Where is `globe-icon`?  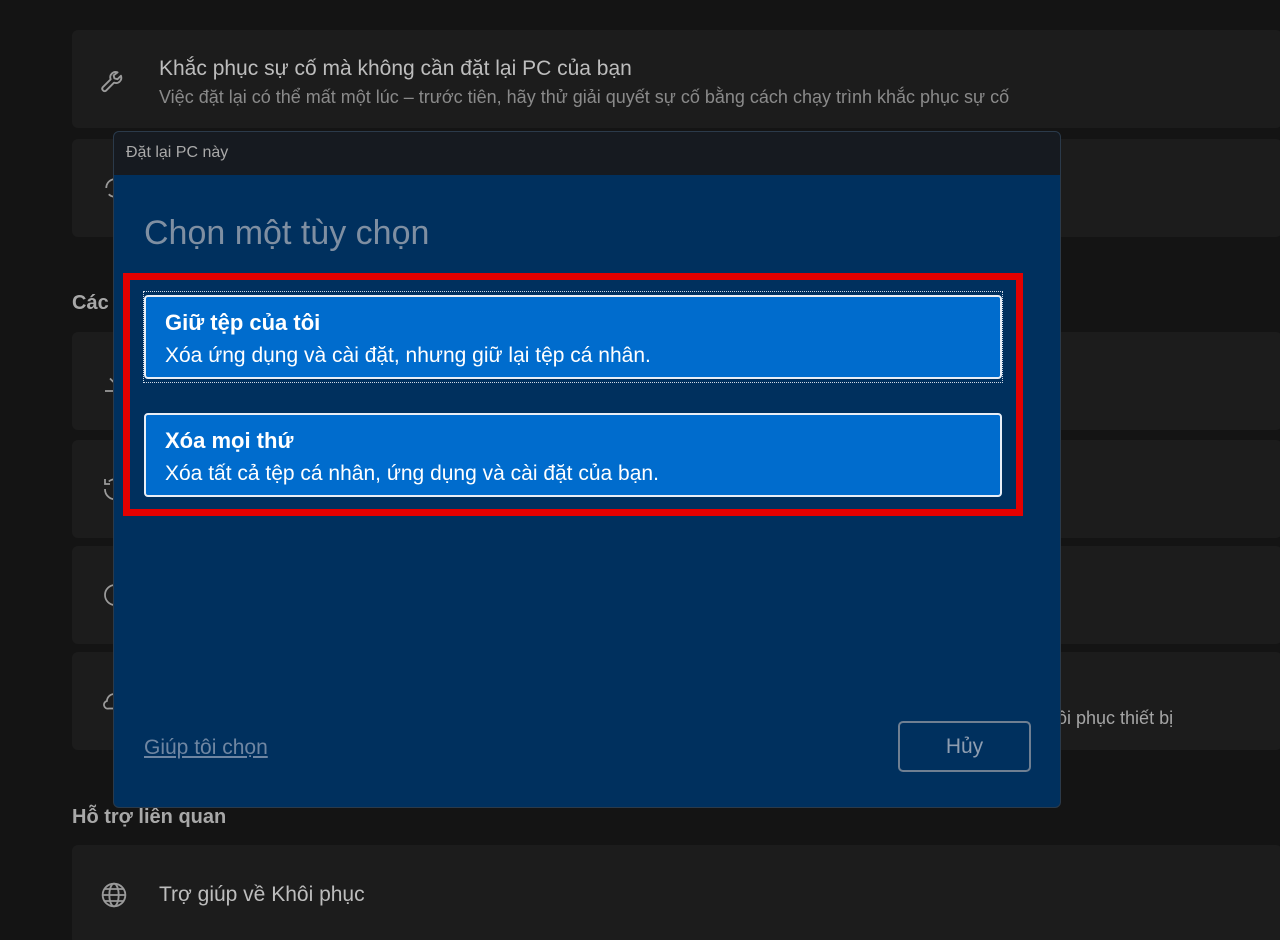 globe-icon is located at coordinates (114, 897).